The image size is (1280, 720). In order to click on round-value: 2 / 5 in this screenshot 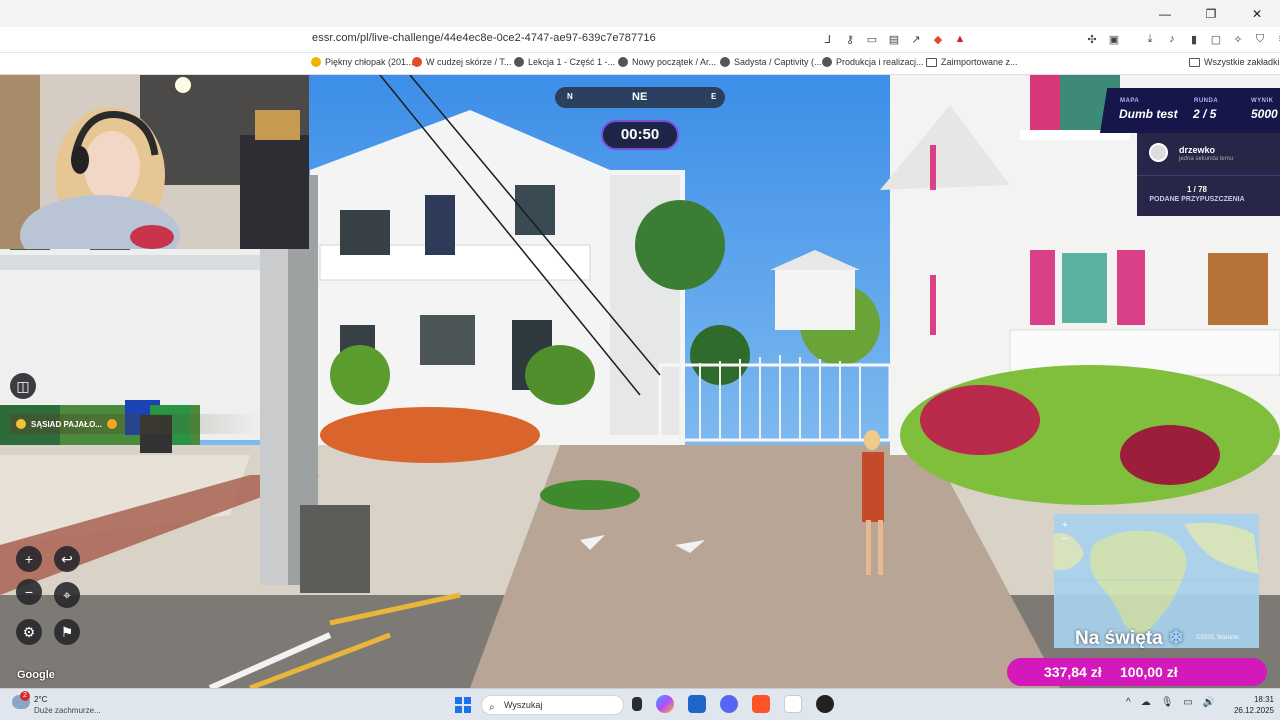, I will do `click(1205, 114)`.